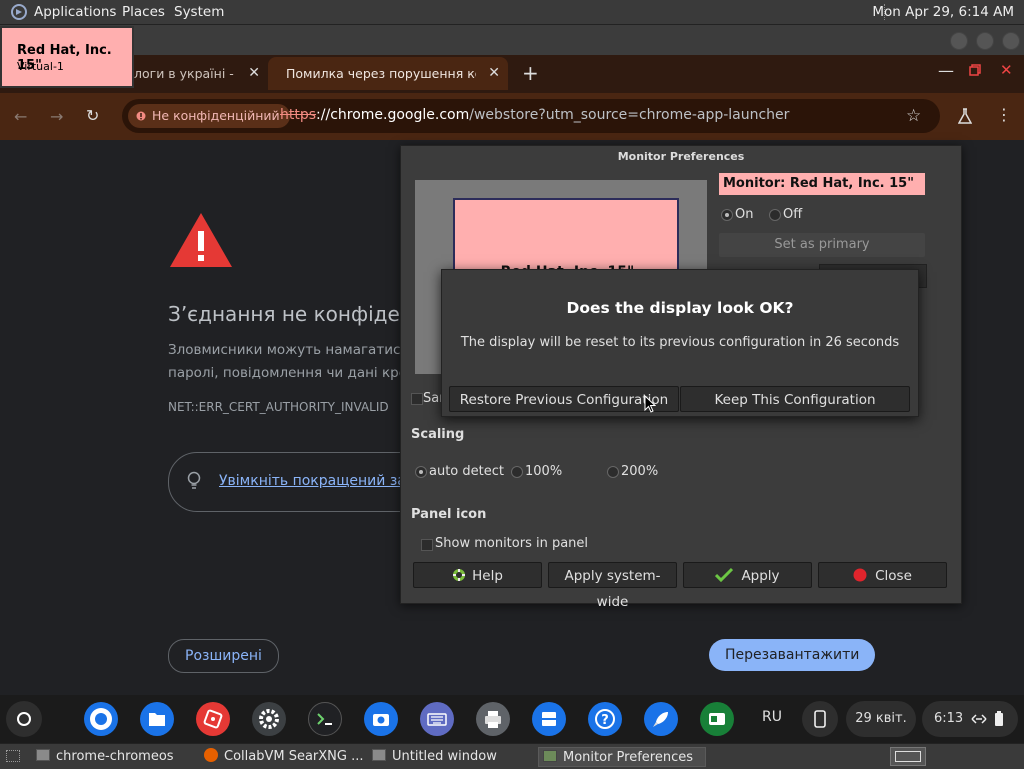 Image resolution: width=1024 pixels, height=769 pixels. Describe the element at coordinates (325, 719) in the screenshot. I see `terminal-icon` at that location.